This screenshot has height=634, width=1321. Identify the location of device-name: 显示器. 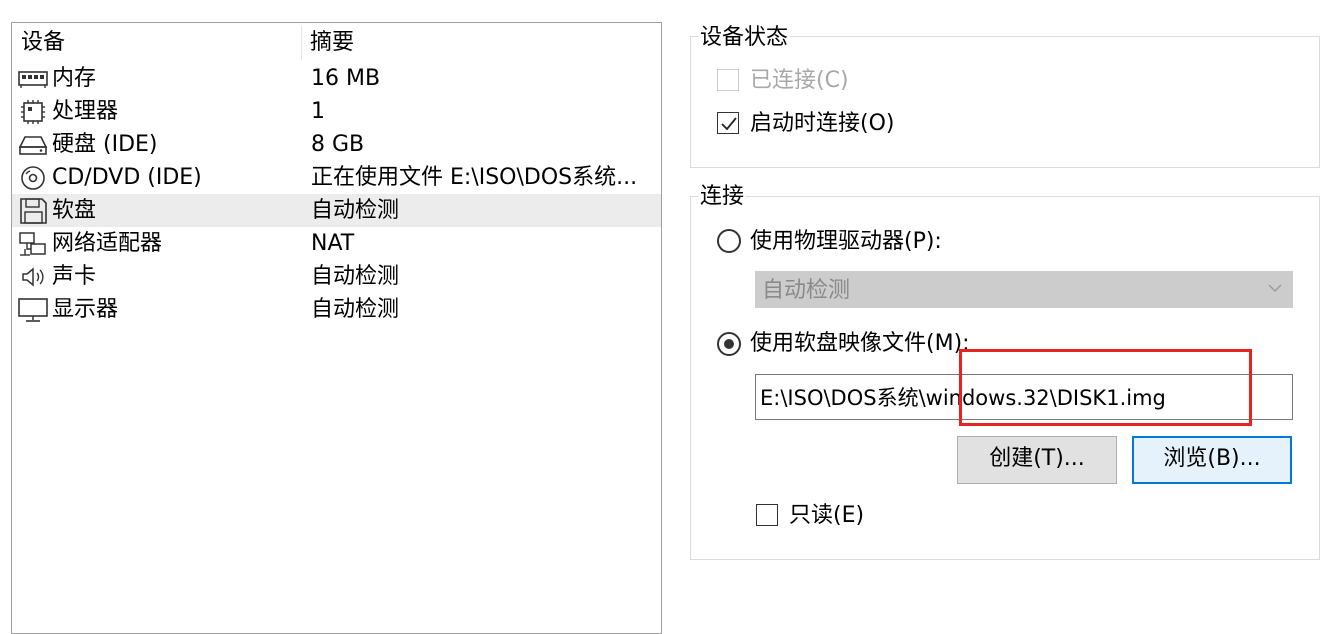
(85, 309).